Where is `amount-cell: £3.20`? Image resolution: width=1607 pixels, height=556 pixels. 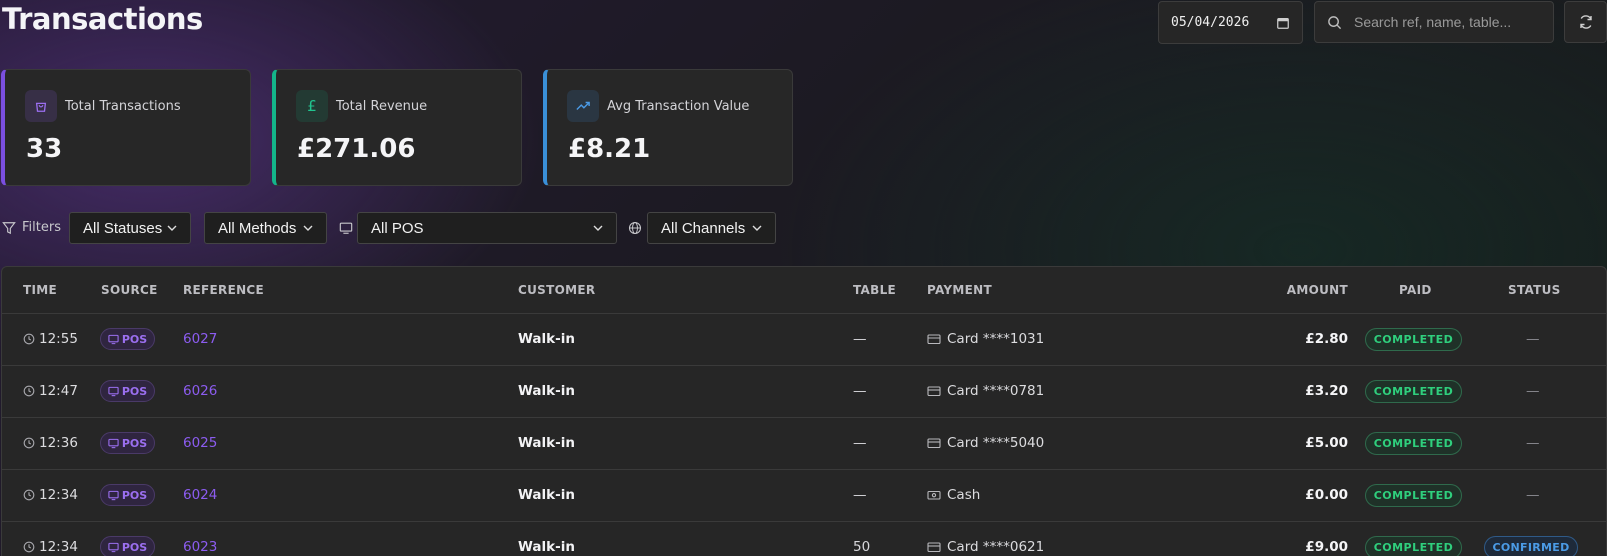
amount-cell: £3.20 is located at coordinates (1326, 391).